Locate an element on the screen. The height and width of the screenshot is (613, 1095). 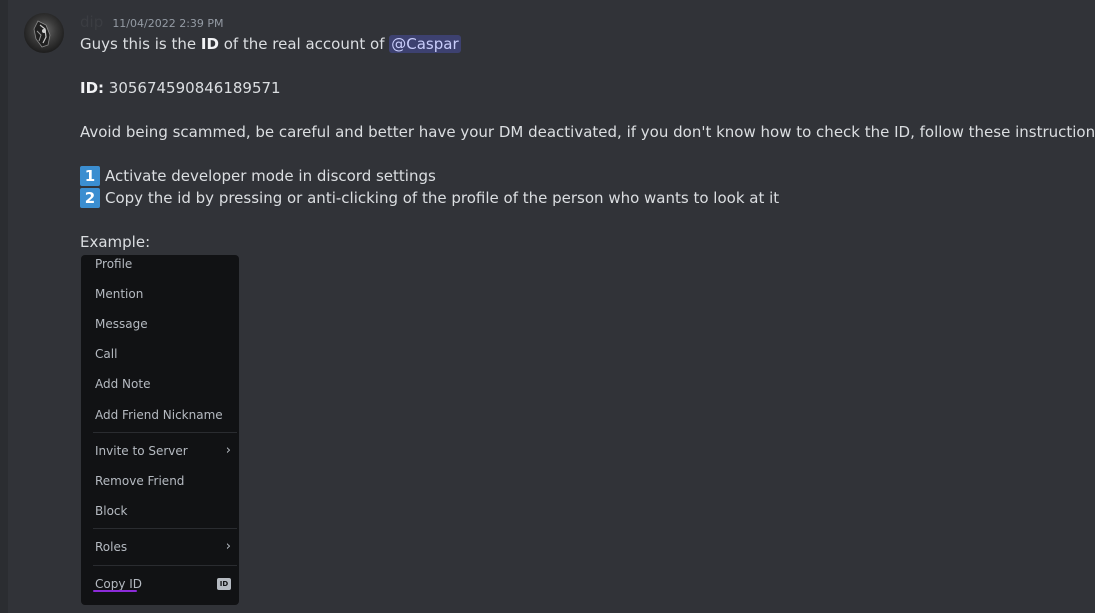
id-icon: ID is located at coordinates (224, 584).